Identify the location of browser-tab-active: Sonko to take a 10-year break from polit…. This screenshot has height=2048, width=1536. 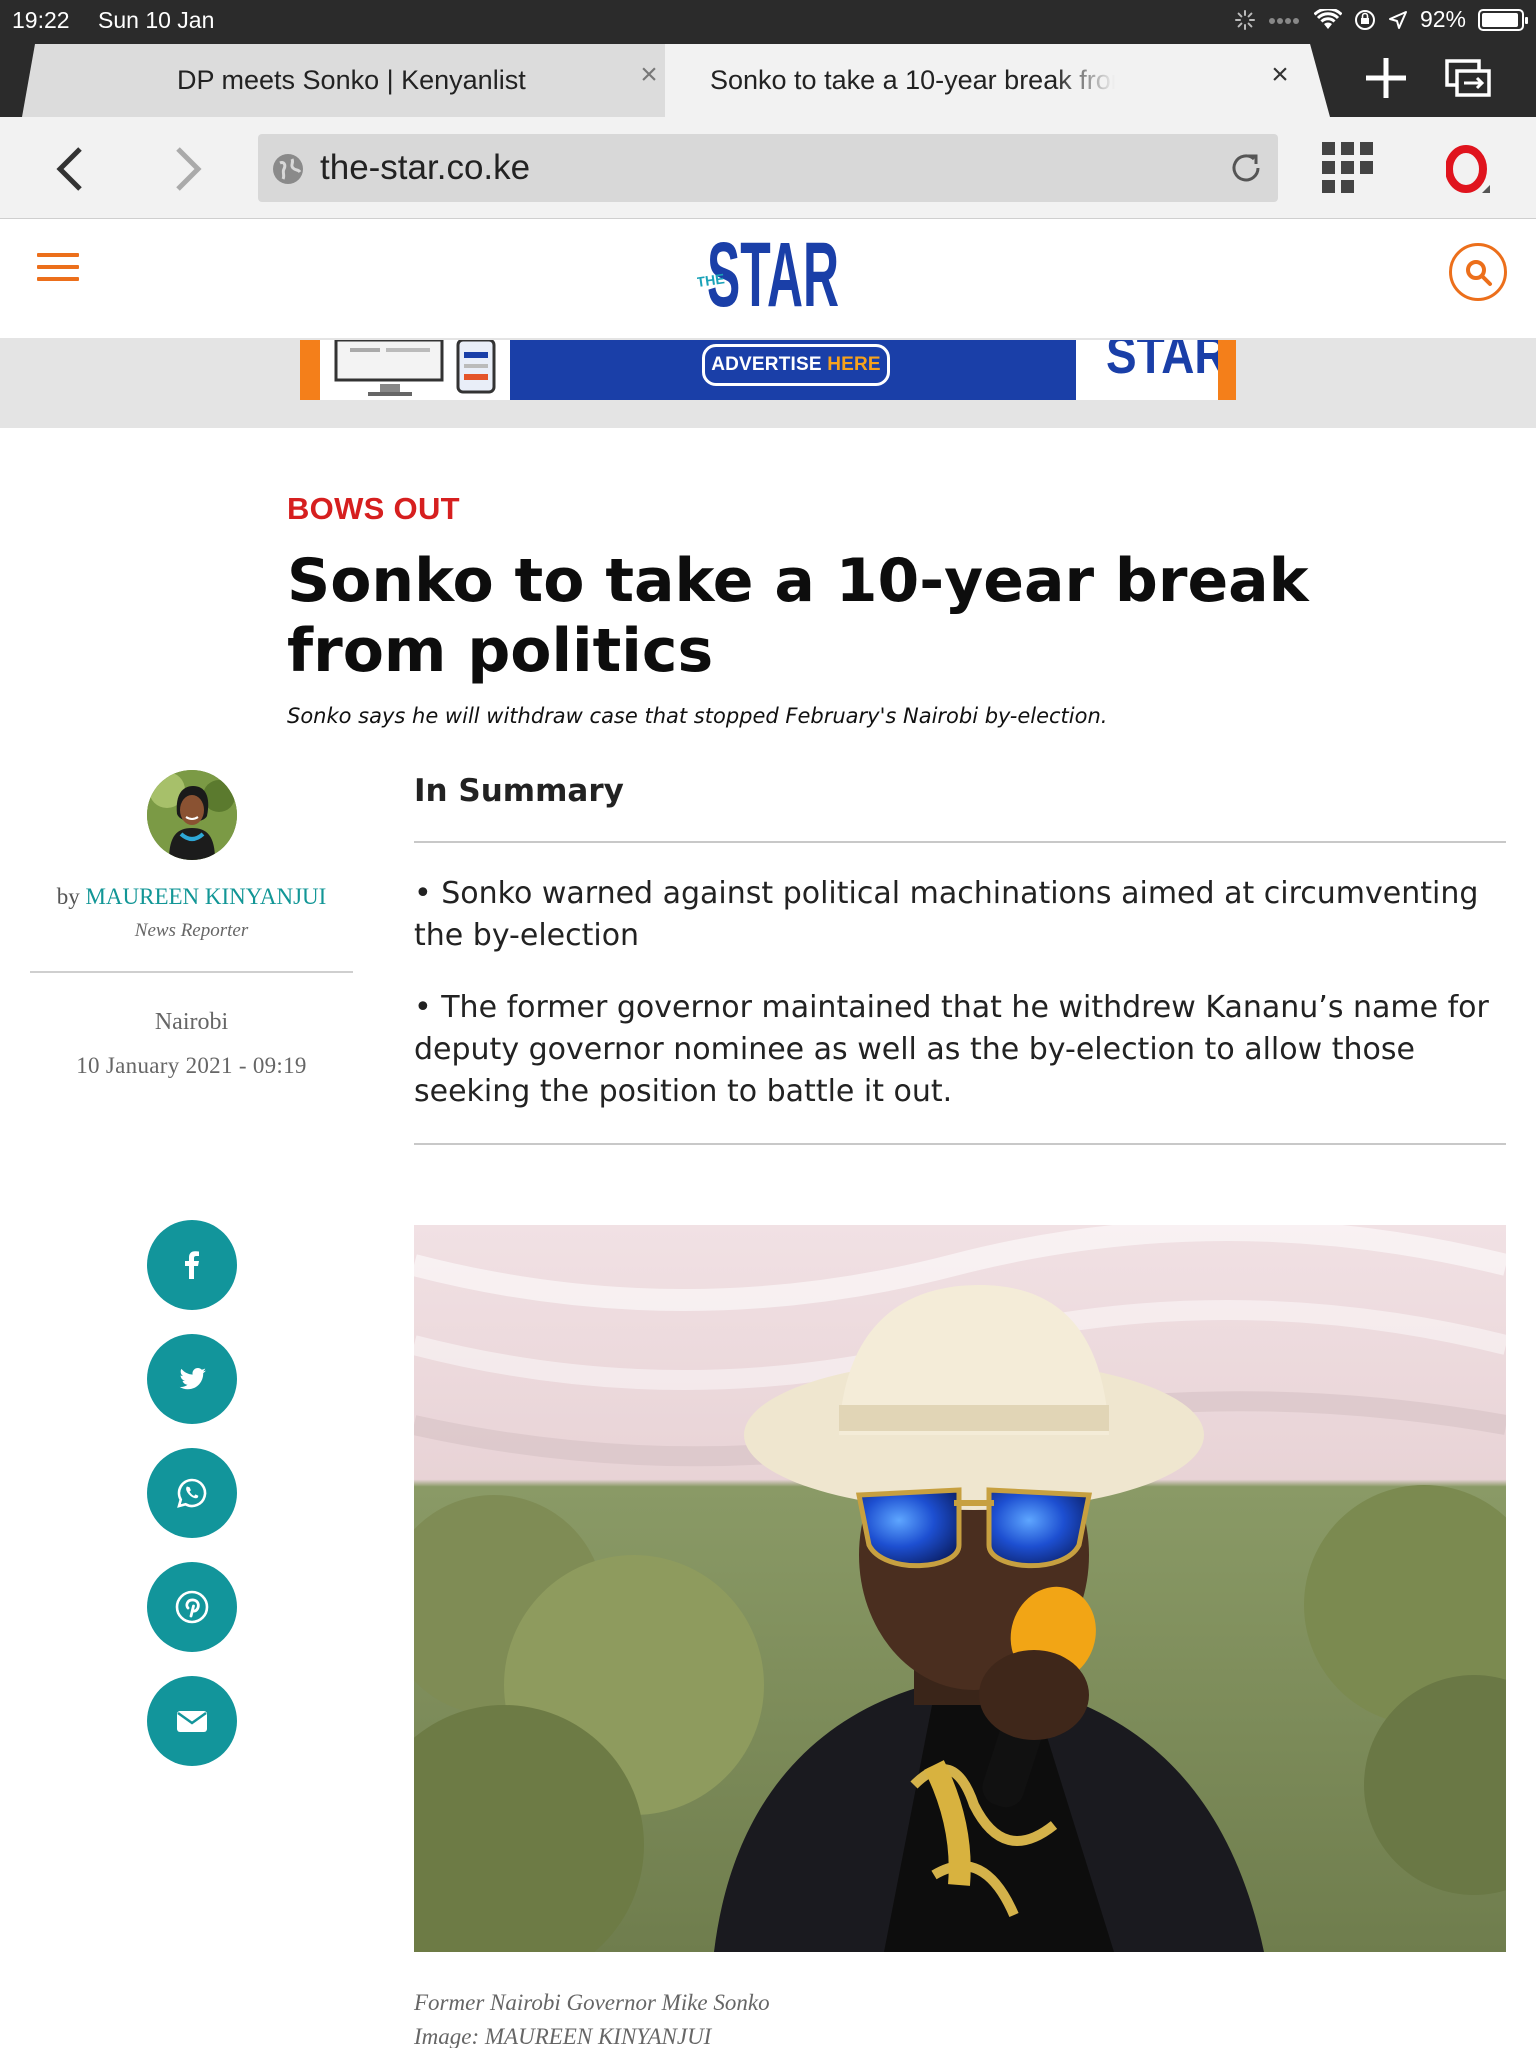
(997, 80).